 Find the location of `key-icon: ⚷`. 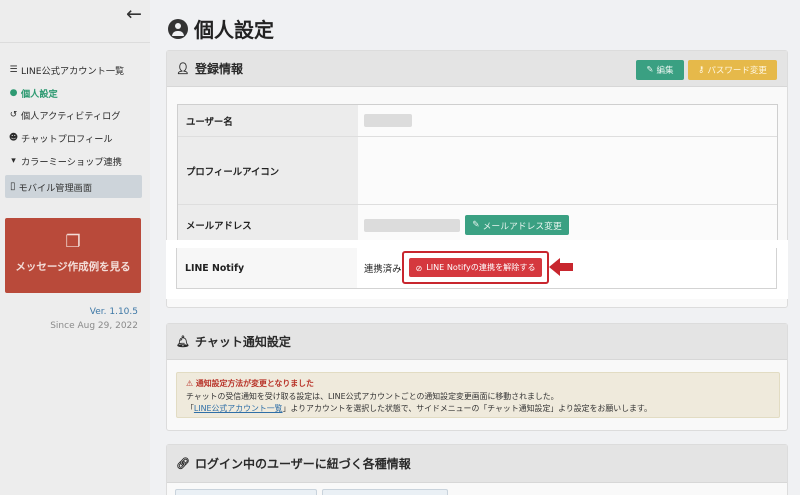

key-icon: ⚷ is located at coordinates (701, 70).